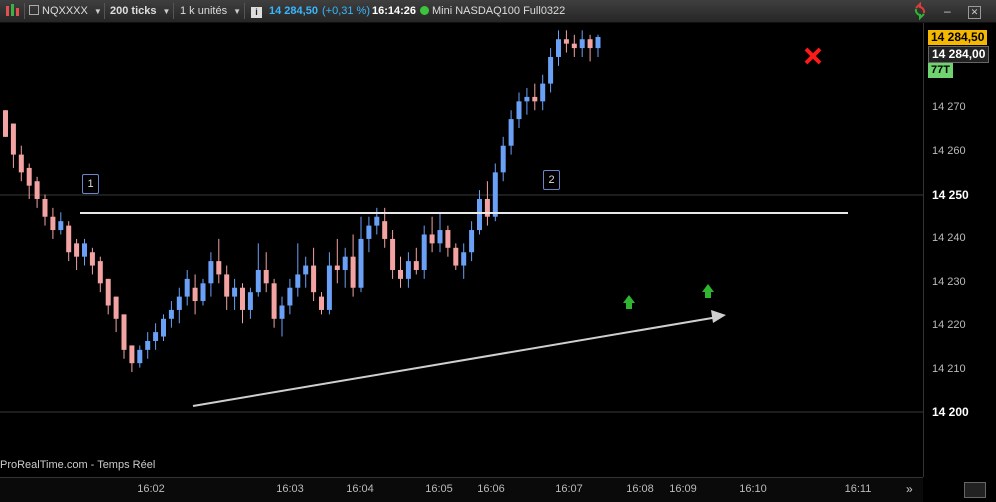 This screenshot has width=996, height=502. What do you see at coordinates (210, 11) in the screenshot?
I see `units-menu: 1 k unités ▼` at bounding box center [210, 11].